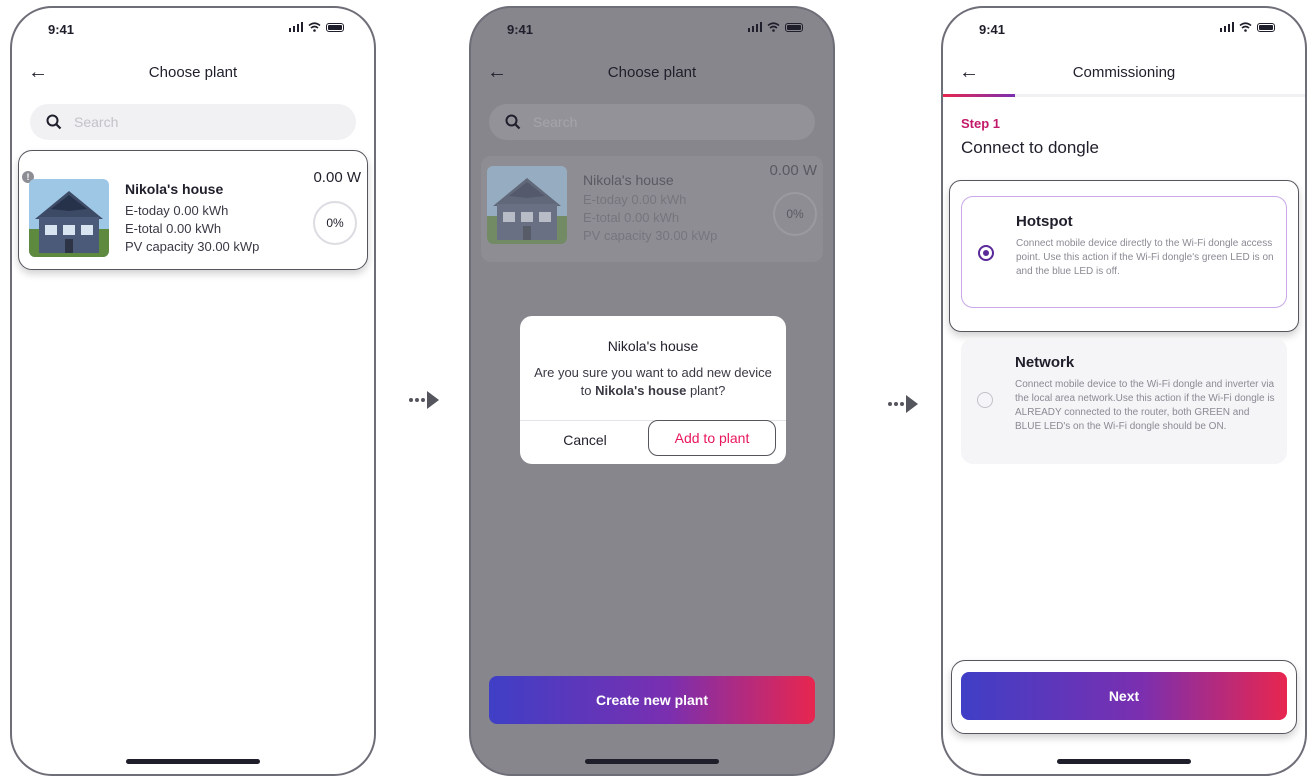  Describe the element at coordinates (1045, 362) in the screenshot. I see `option-name: Network` at that location.